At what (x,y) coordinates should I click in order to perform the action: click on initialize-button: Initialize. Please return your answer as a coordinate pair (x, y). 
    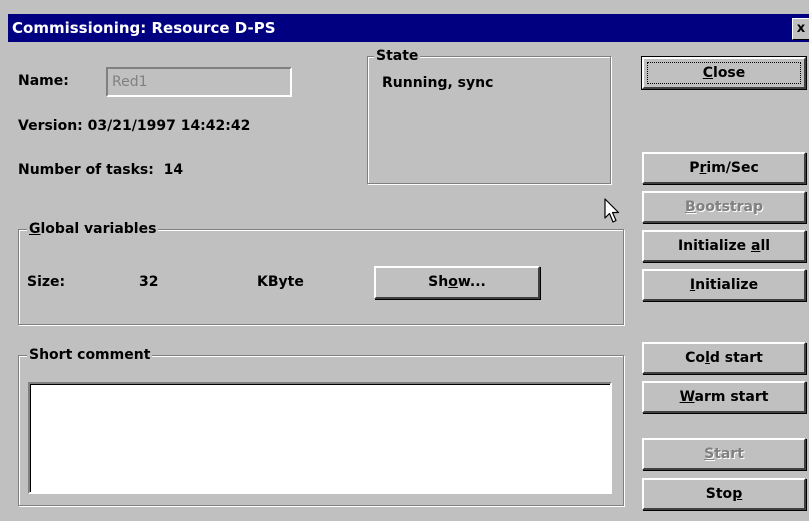
    Looking at the image, I should click on (724, 285).